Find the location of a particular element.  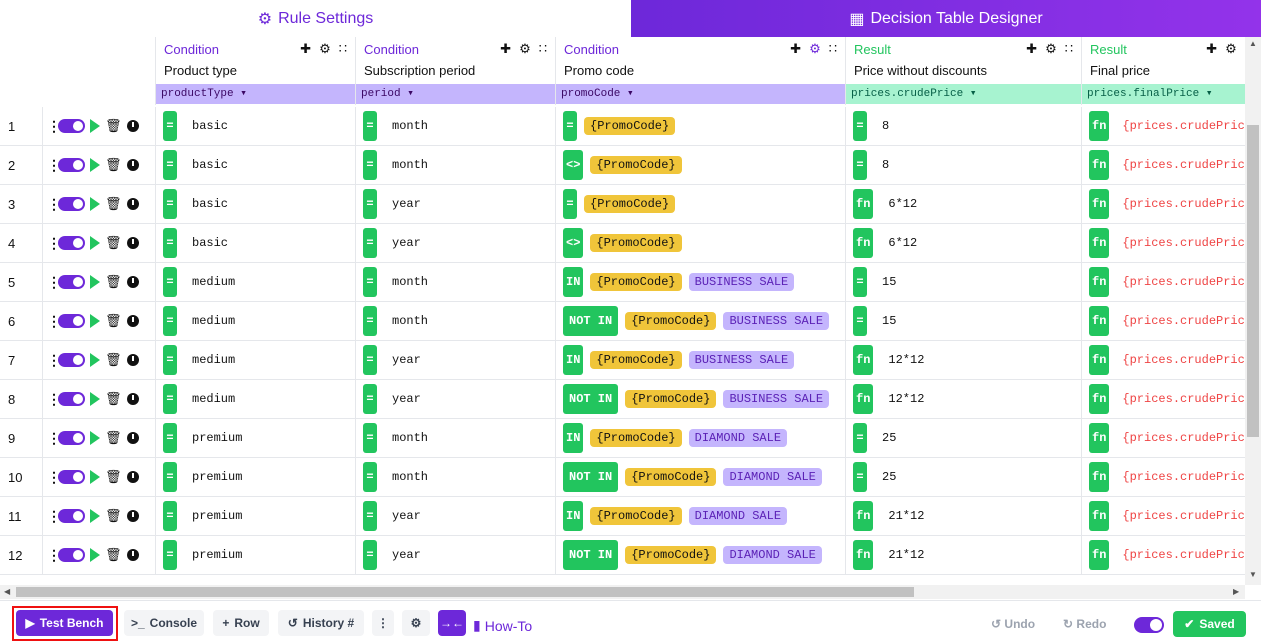

autosave-toggle is located at coordinates (1149, 625).